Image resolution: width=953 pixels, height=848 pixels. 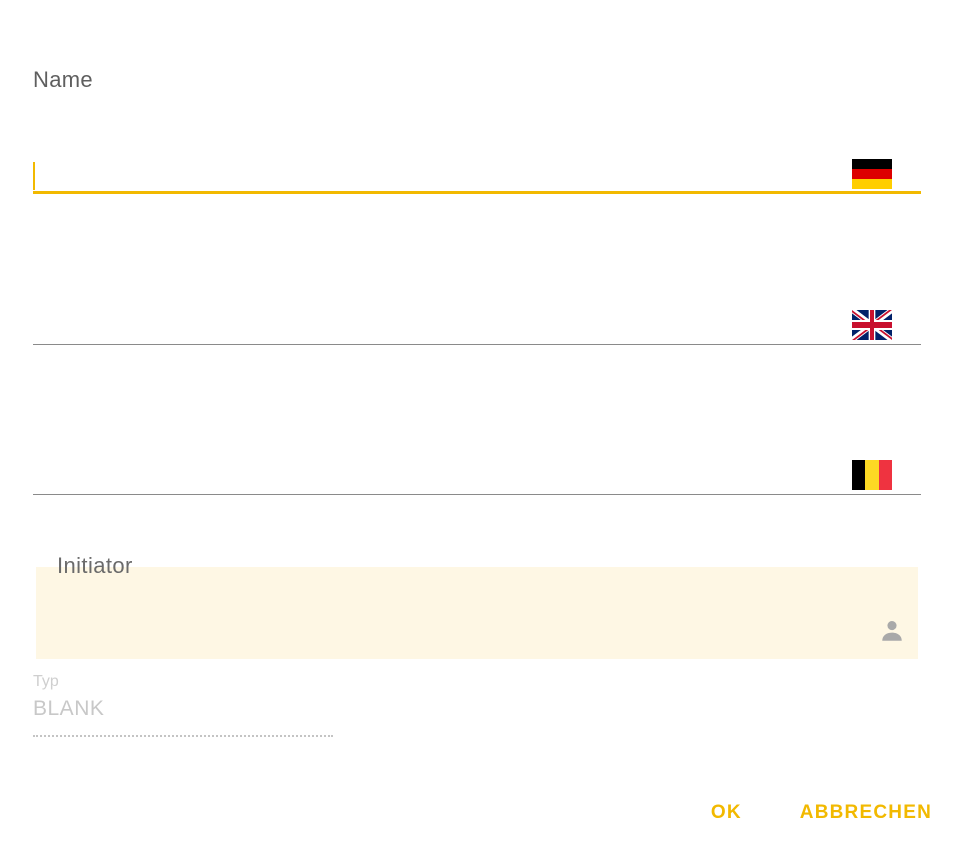 I want to click on name-section-title: Name, so click(x=63, y=79).